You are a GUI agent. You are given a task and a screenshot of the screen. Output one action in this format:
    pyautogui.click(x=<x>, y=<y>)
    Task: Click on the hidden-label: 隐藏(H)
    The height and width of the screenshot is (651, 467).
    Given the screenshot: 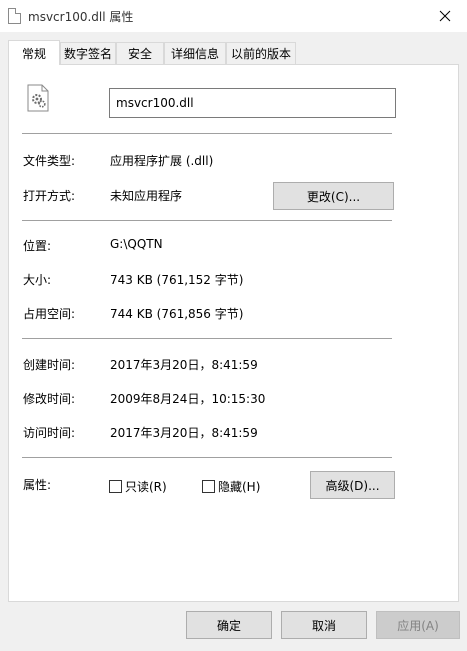 What is the action you would take?
    pyautogui.click(x=239, y=487)
    